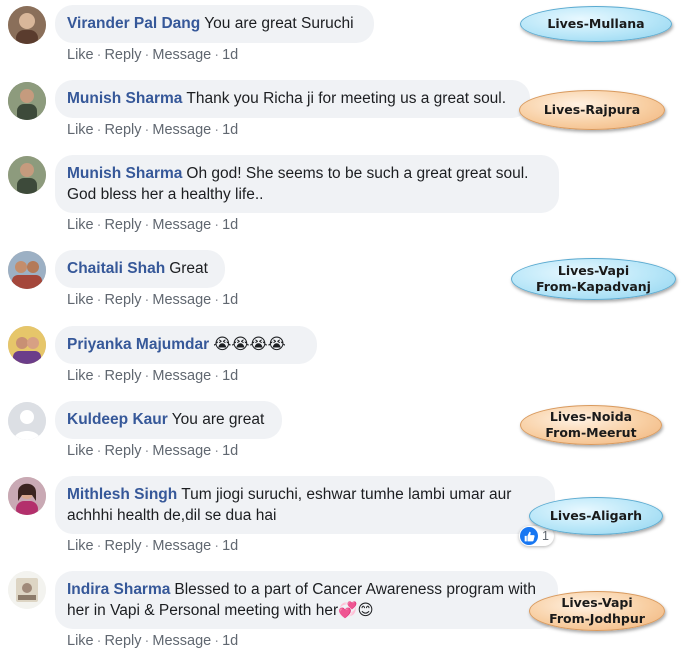  Describe the element at coordinates (597, 602) in the screenshot. I see `tag-line: Lives-Vapi` at that location.